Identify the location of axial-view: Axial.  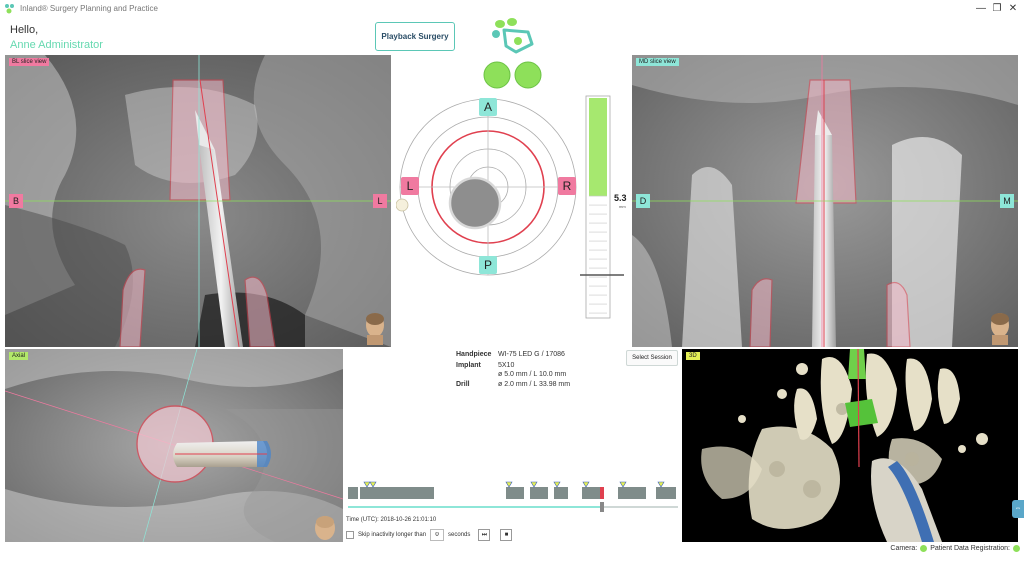
(174, 445).